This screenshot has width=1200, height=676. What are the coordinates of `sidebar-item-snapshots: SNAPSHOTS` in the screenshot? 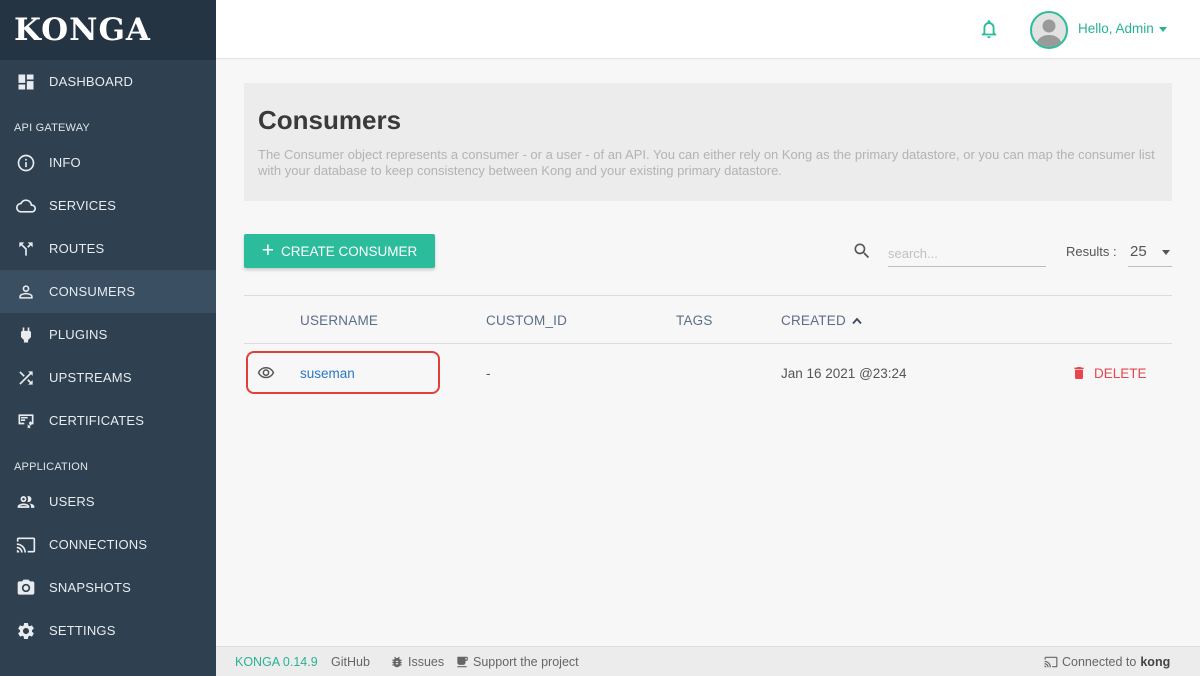 It's located at (108, 587).